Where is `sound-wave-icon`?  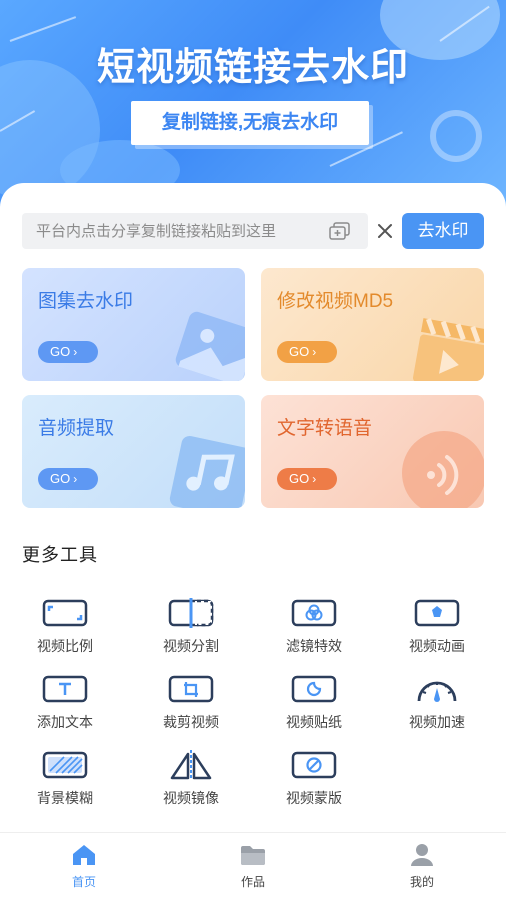
sound-wave-icon is located at coordinates (443, 469).